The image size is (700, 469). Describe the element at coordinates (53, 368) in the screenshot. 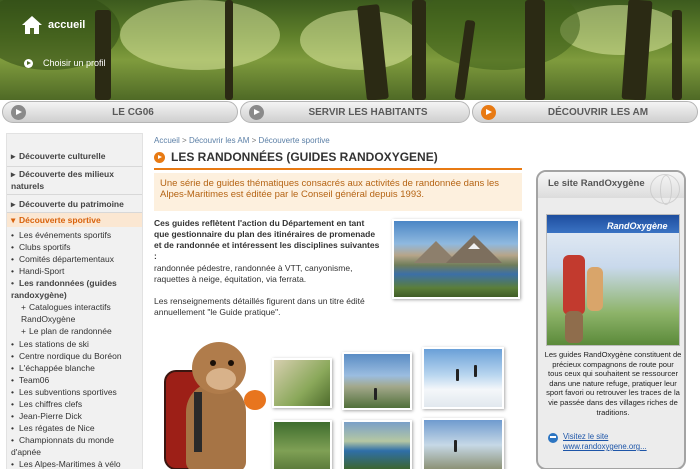

I see `sidebar-item-echappee-blanche: • L'échappée blanche` at that location.